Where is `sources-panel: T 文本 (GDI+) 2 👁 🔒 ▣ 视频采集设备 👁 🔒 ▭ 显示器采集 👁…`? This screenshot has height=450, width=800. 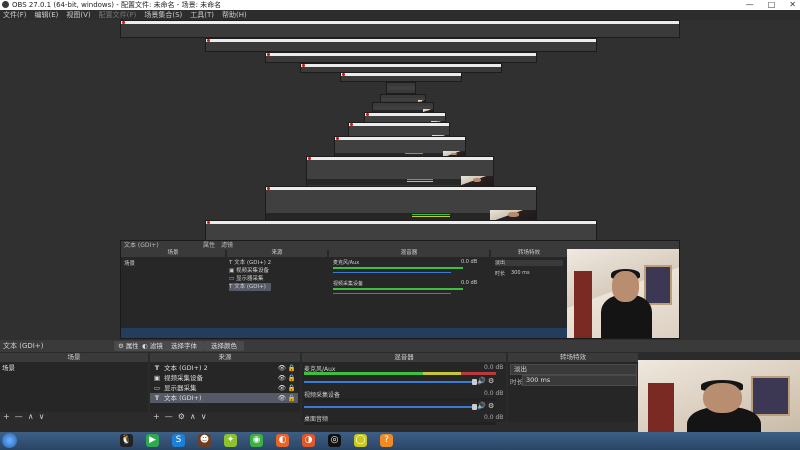
sources-panel: T 文本 (GDI+) 2 👁 🔒 ▣ 视频采集设备 👁 🔒 ▭ 显示器采集 👁… is located at coordinates (225, 387).